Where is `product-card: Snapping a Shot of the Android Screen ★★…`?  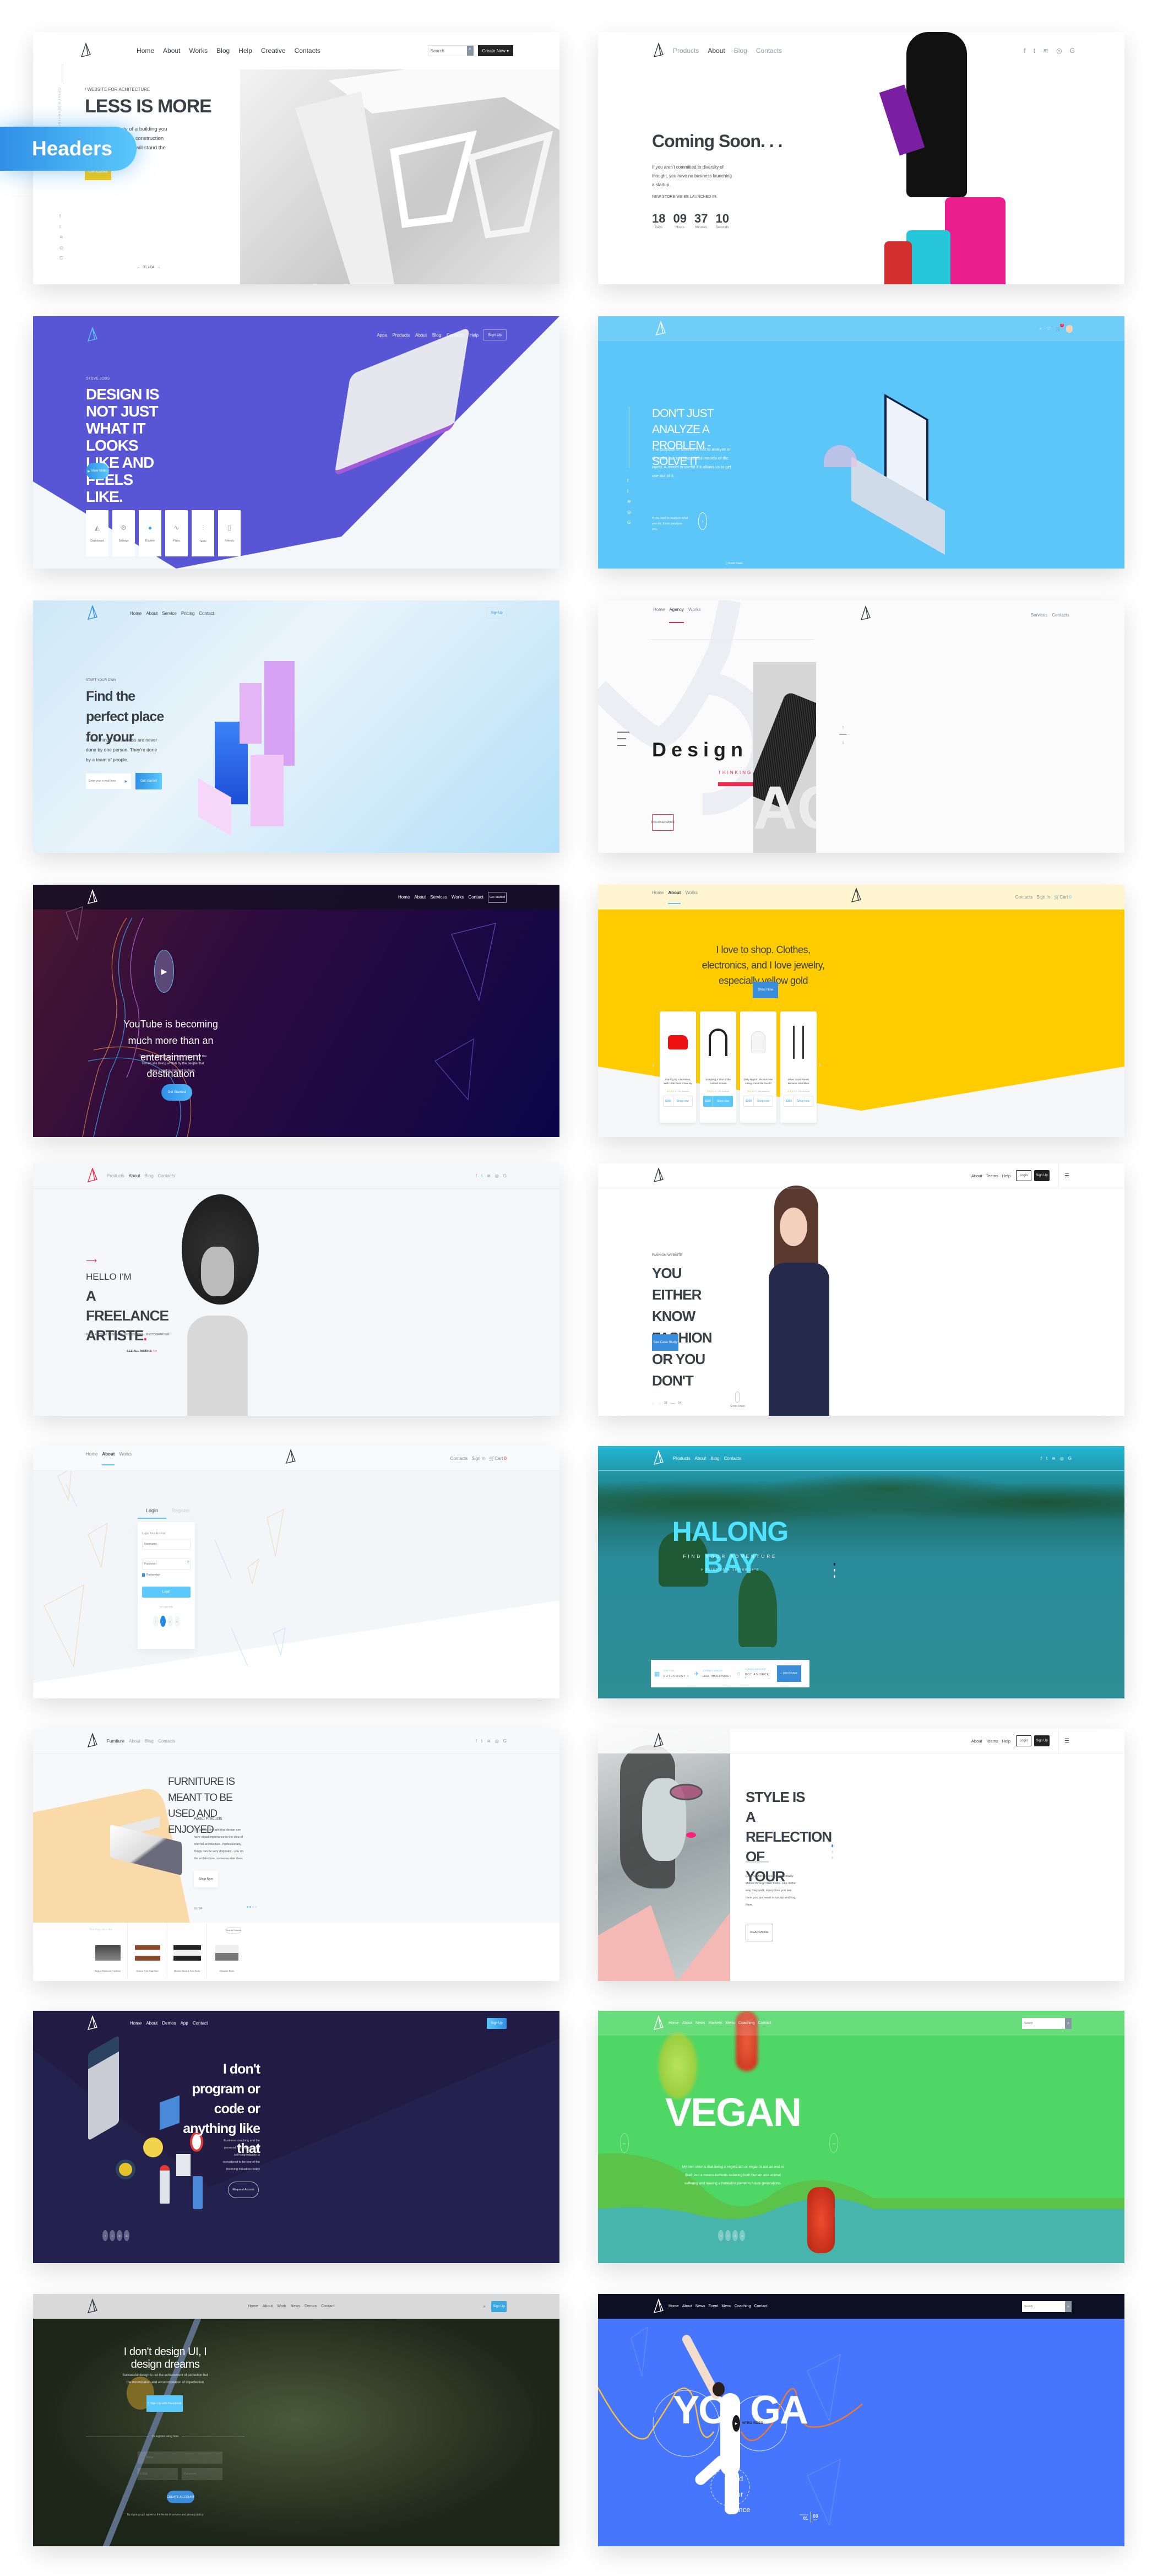
product-card: Snapping a Shot of the Android Screen ★★… is located at coordinates (718, 1067).